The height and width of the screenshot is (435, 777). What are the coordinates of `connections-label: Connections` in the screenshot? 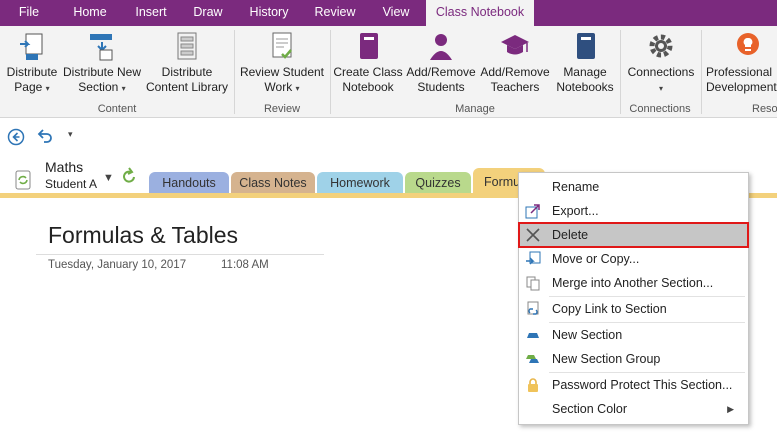 It's located at (661, 72).